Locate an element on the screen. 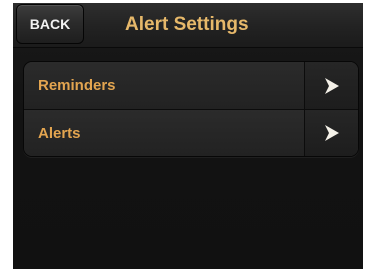  back-button: BACK is located at coordinates (50, 24).